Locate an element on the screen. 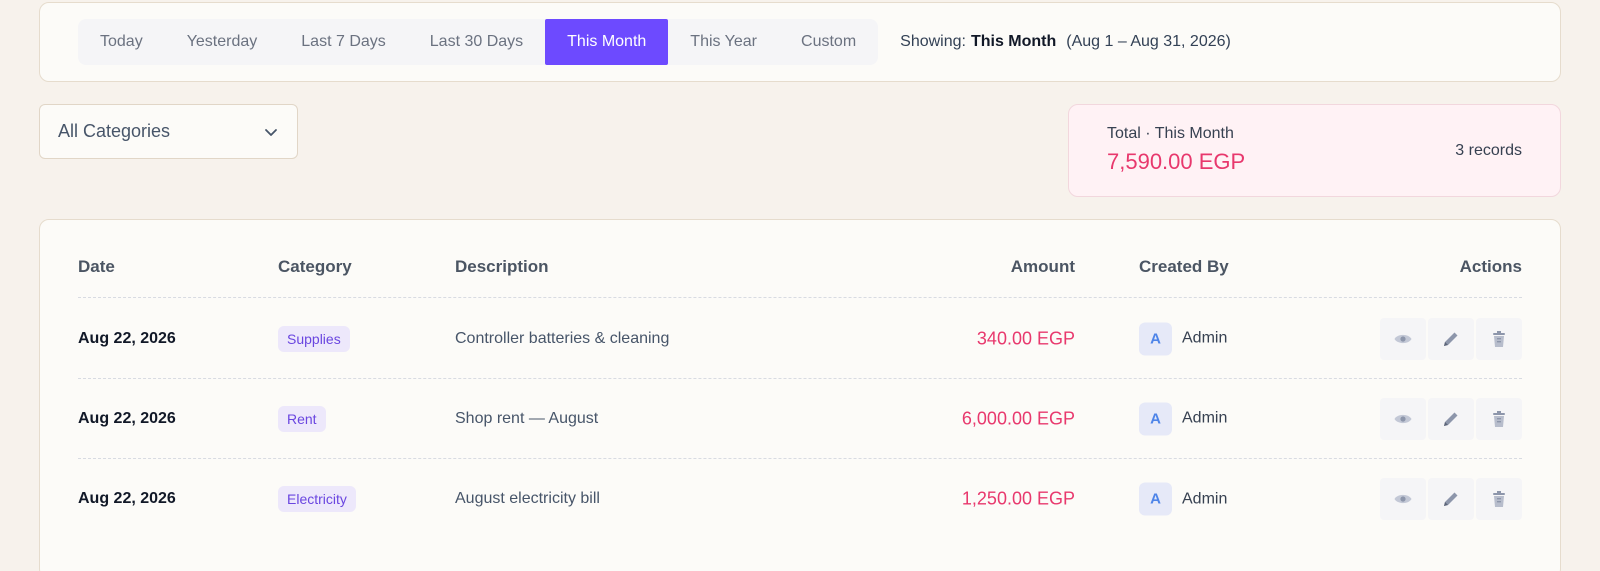 This screenshot has height=571, width=1600. row-description: Controller batteries & cleaning is located at coordinates (562, 338).